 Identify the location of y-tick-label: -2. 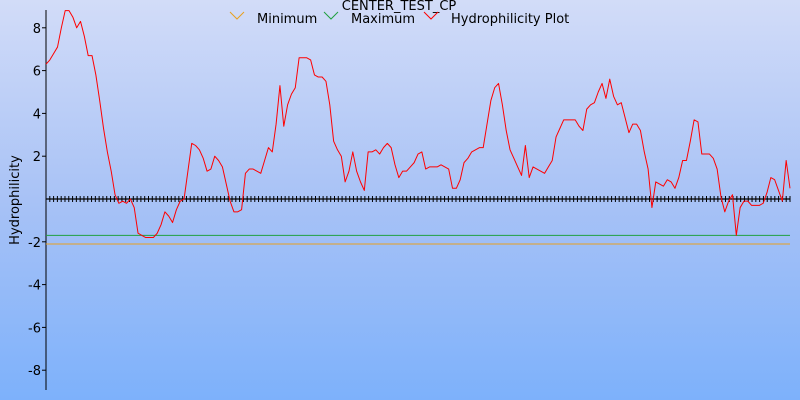
(34, 243).